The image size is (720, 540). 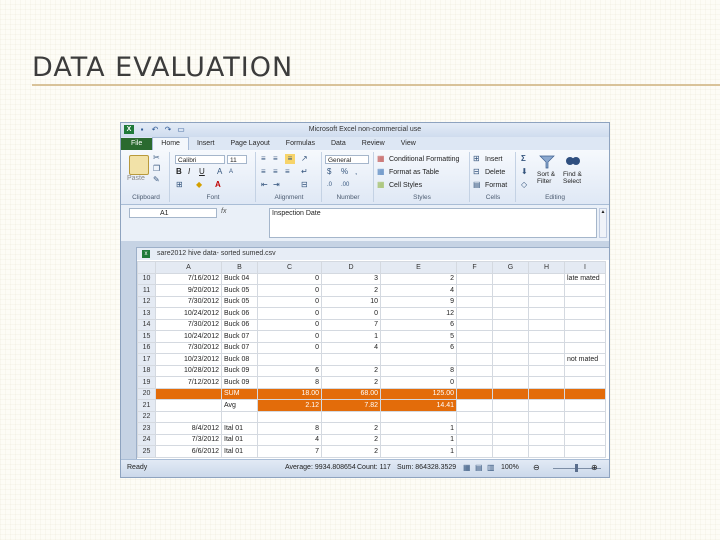 What do you see at coordinates (188, 451) in the screenshot?
I see `cell-a: 6/6/2012` at bounding box center [188, 451].